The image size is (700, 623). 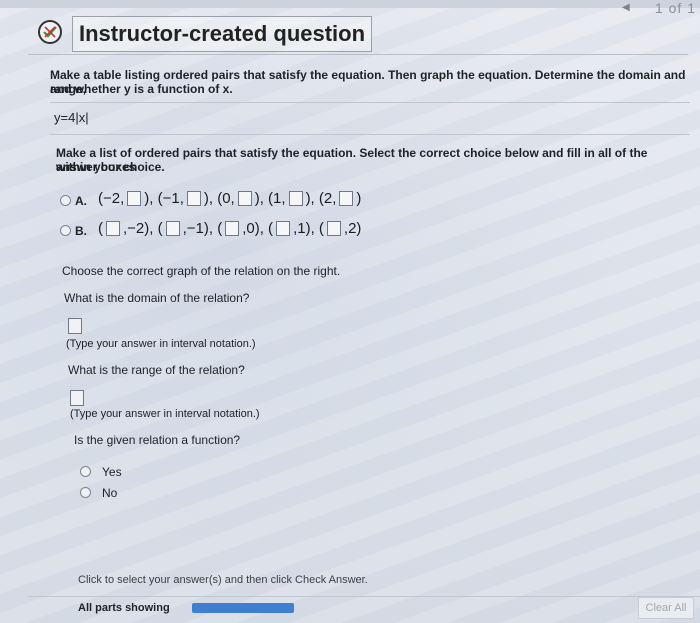 What do you see at coordinates (81, 231) in the screenshot?
I see `option-b-label: B.` at bounding box center [81, 231].